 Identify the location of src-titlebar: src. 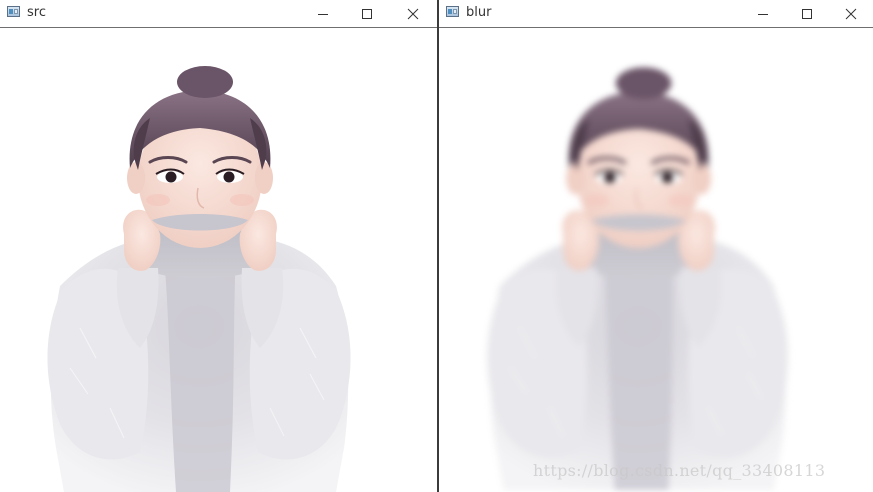
(218, 14).